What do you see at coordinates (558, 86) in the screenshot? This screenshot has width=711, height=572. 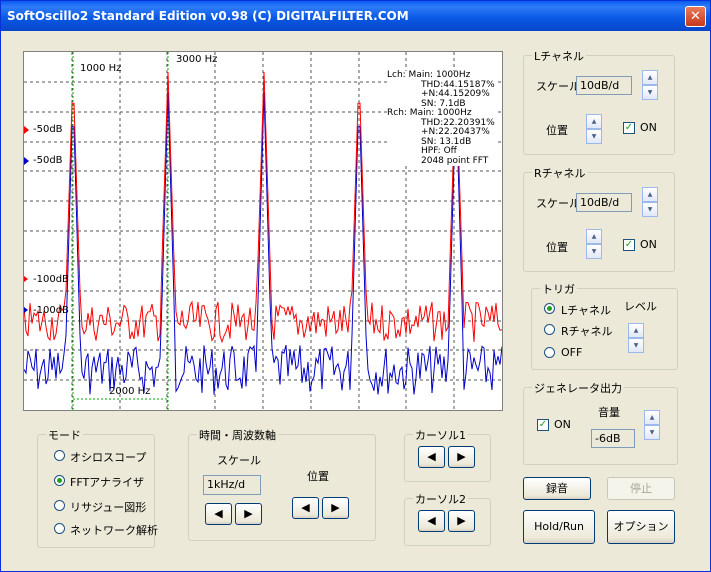 I see `lch-scale-label: スケール` at bounding box center [558, 86].